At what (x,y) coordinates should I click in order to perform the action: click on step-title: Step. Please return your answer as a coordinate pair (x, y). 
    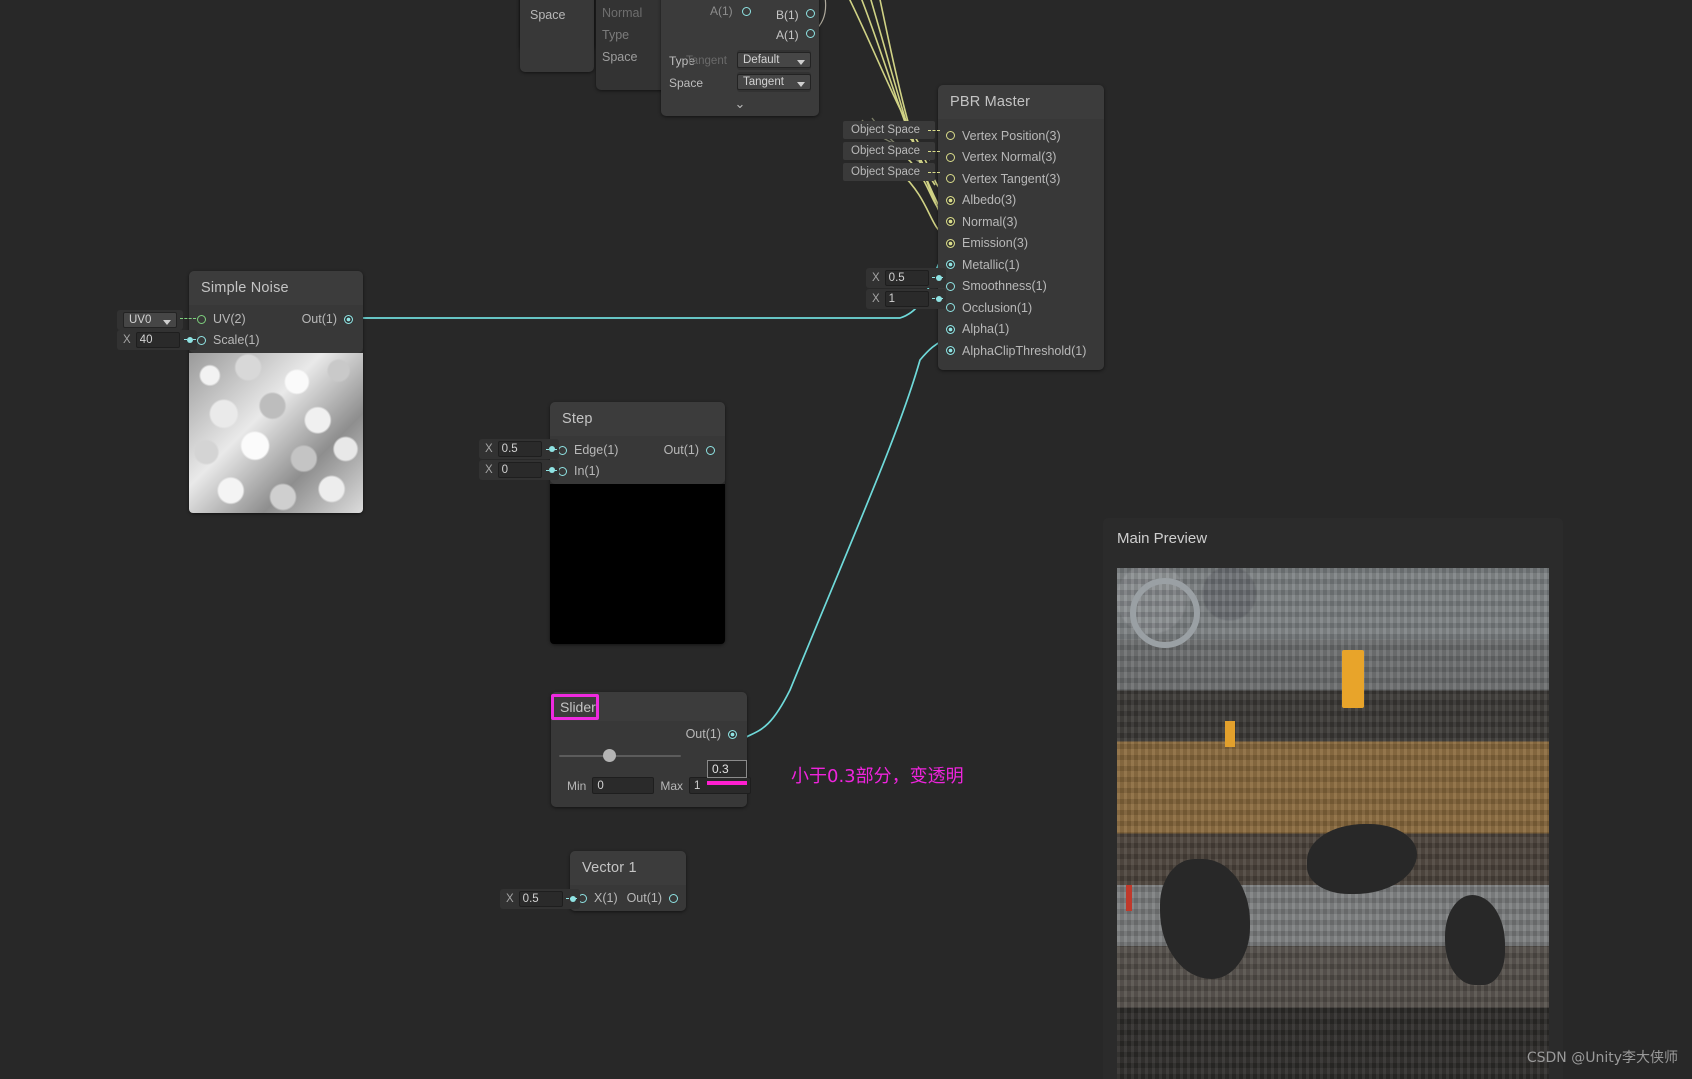
    Looking at the image, I should click on (637, 419).